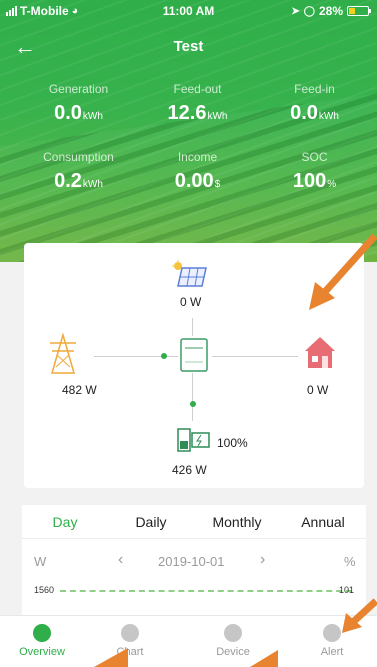  Describe the element at coordinates (111, 657) in the screenshot. I see `annotation-arrow-chart` at that location.